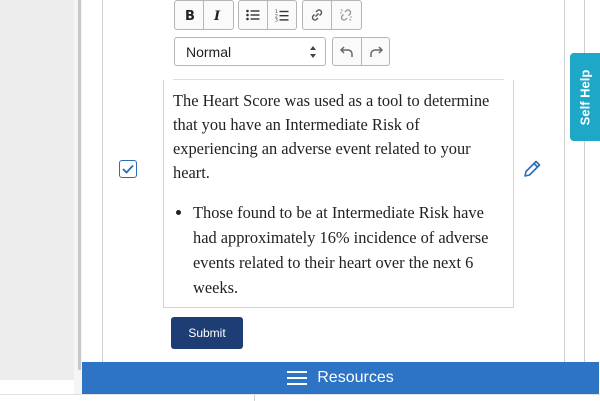  I want to click on checkmark-icon, so click(128, 169).